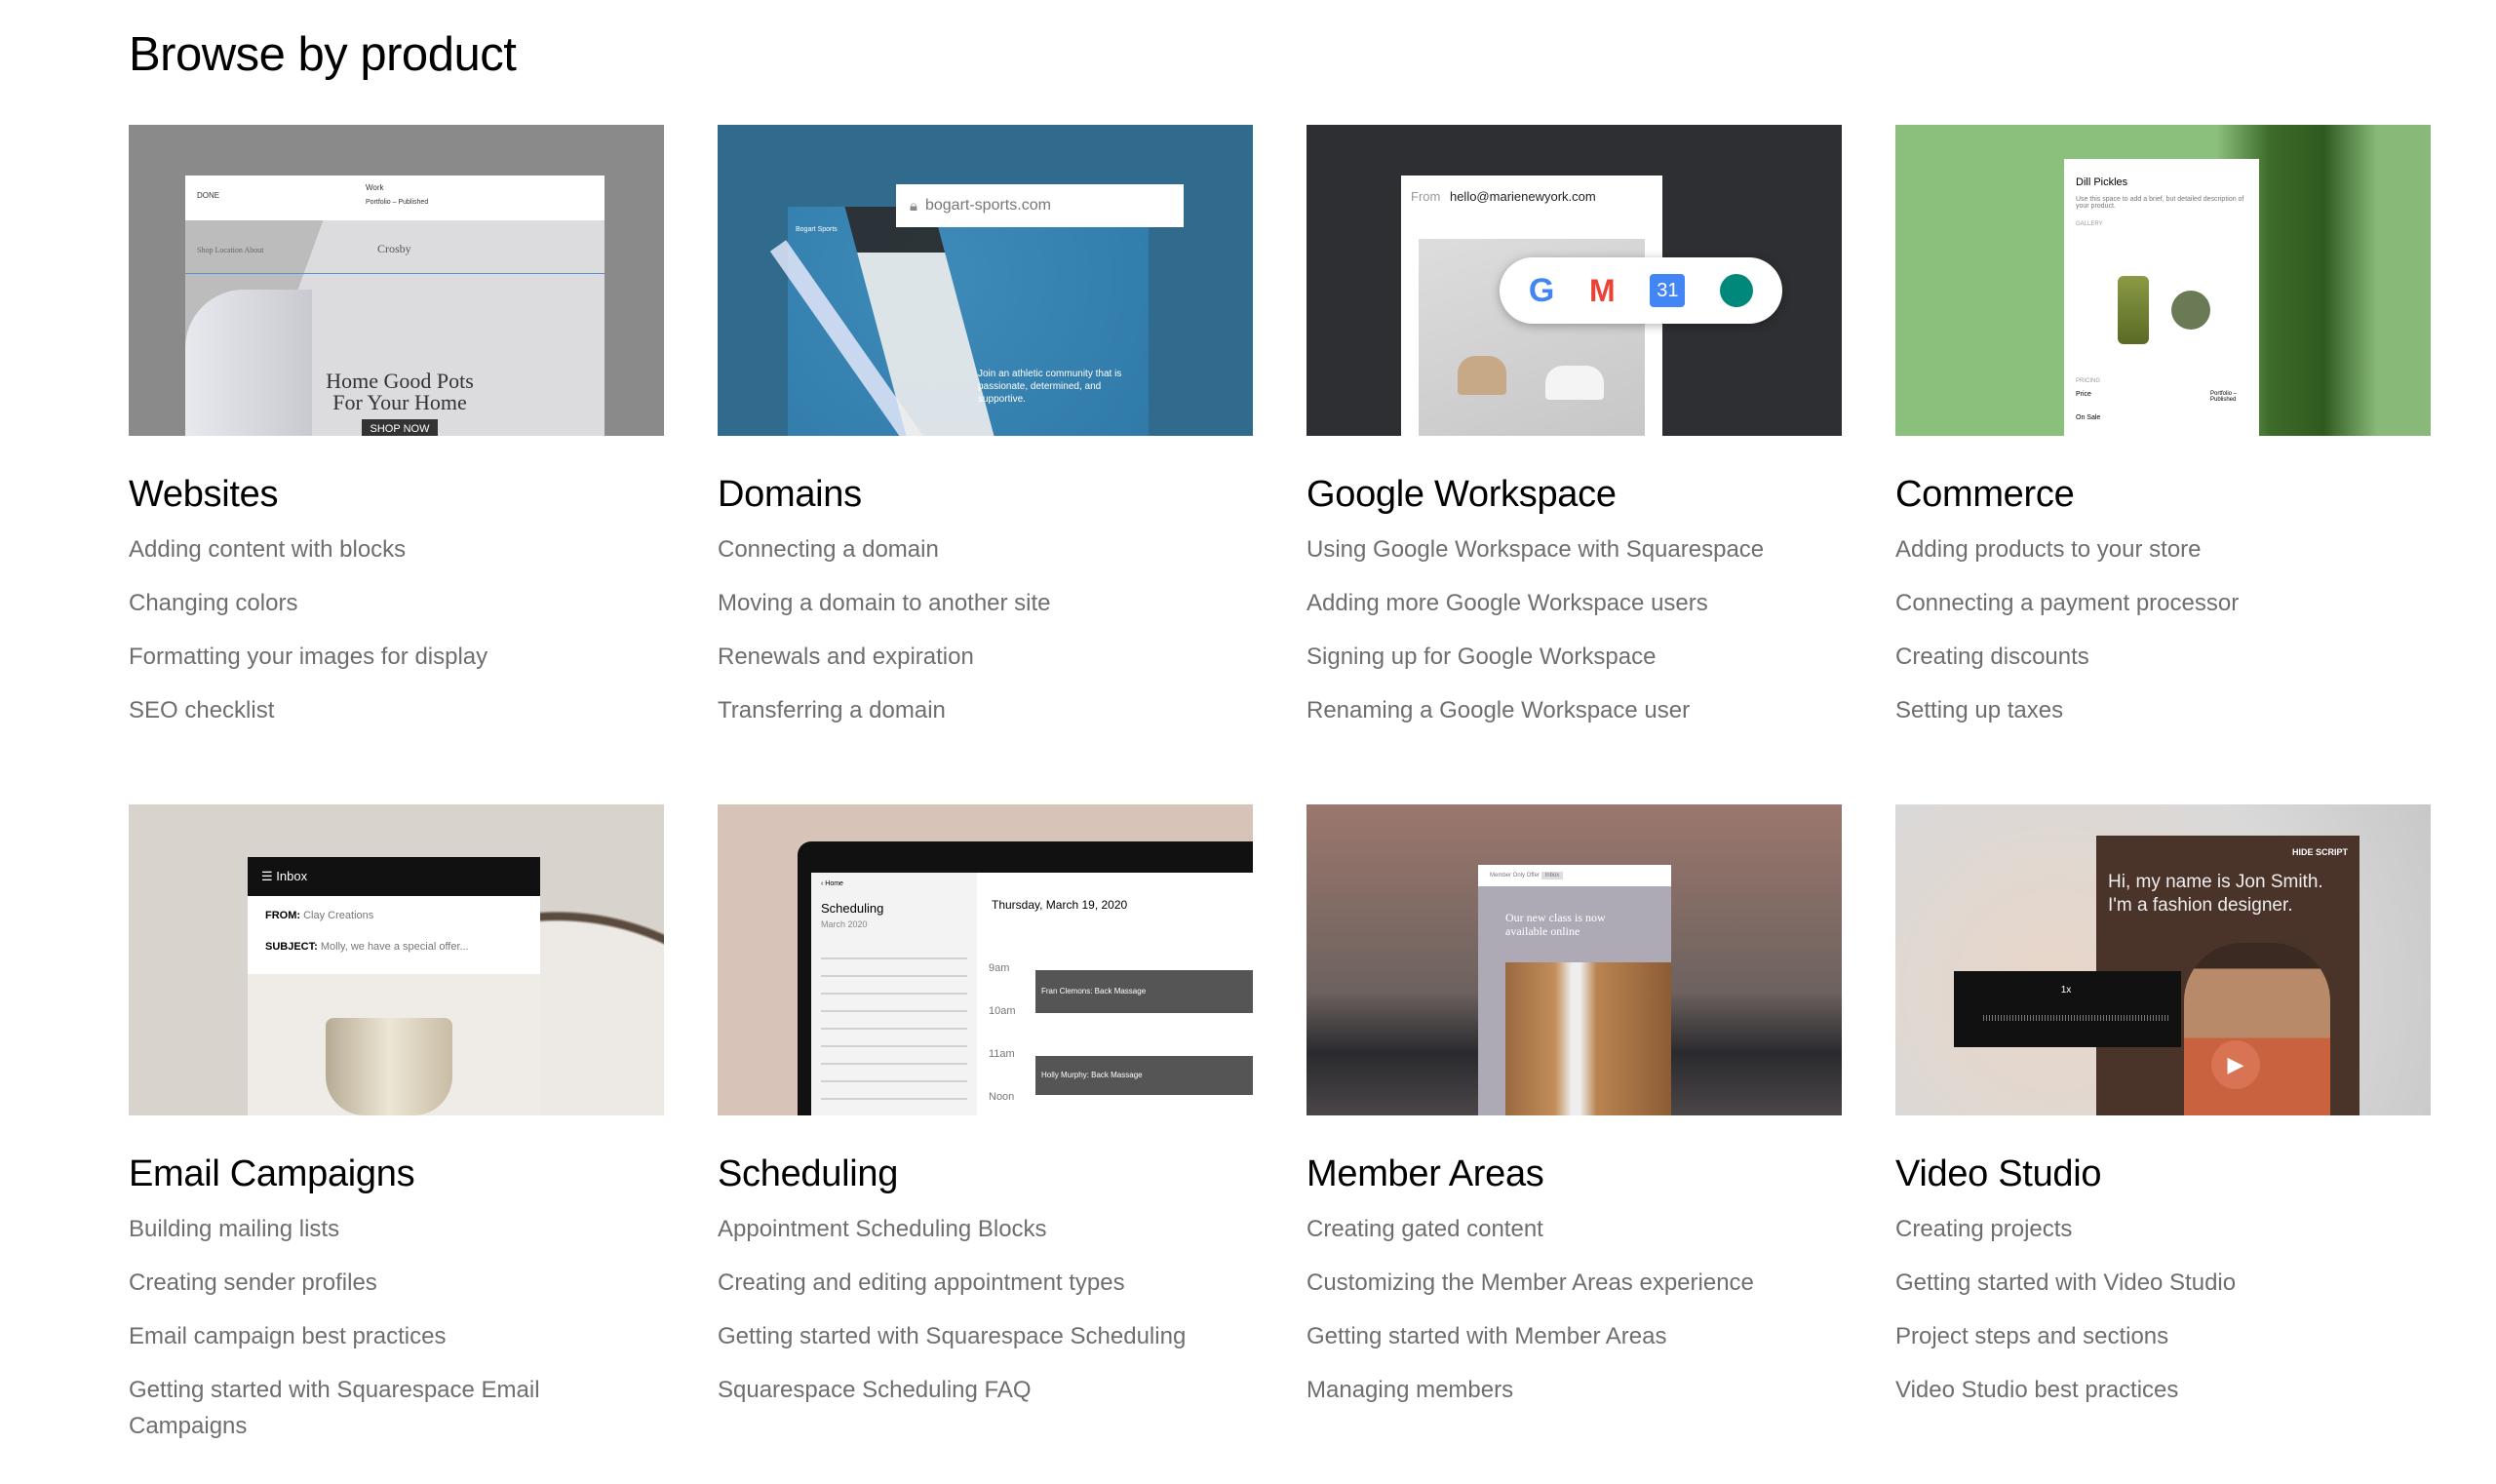 Image resolution: width=2496 pixels, height=1484 pixels. Describe the element at coordinates (1574, 549) in the screenshot. I see `article-link: Using Google Workspace with Squarespace` at that location.